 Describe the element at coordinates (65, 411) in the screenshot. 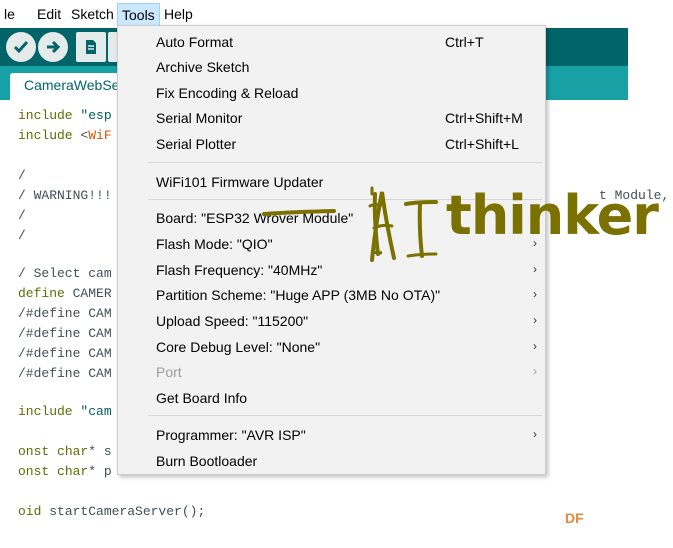

I see `code-line: include "cam` at that location.